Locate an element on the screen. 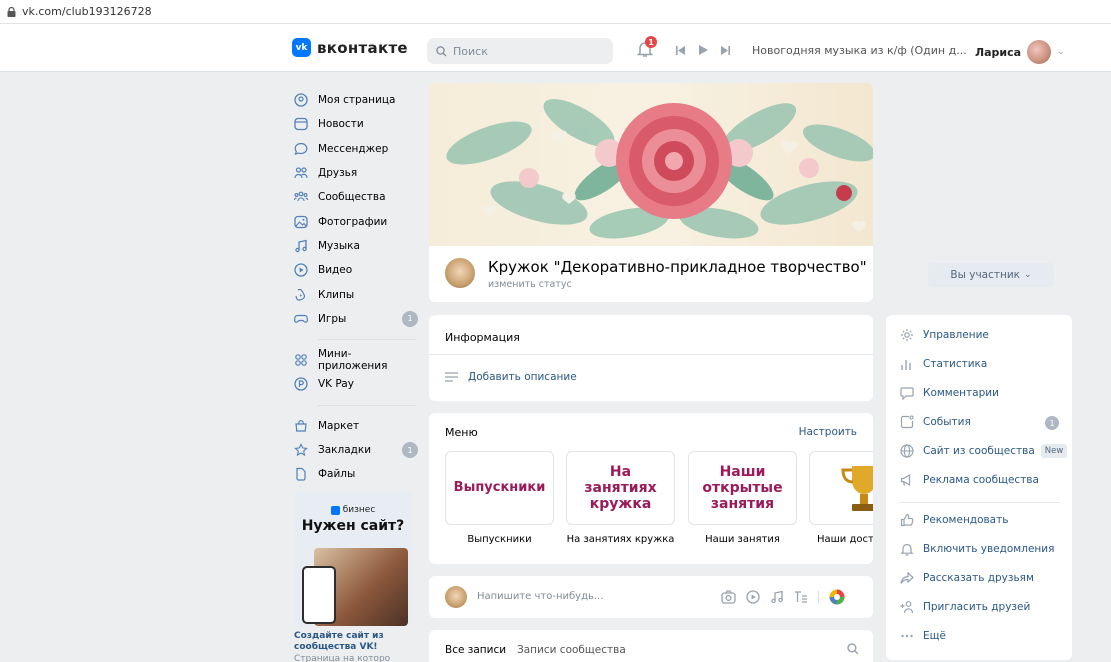  site-from-community-link: Сайт из сообщества New is located at coordinates (984, 451).